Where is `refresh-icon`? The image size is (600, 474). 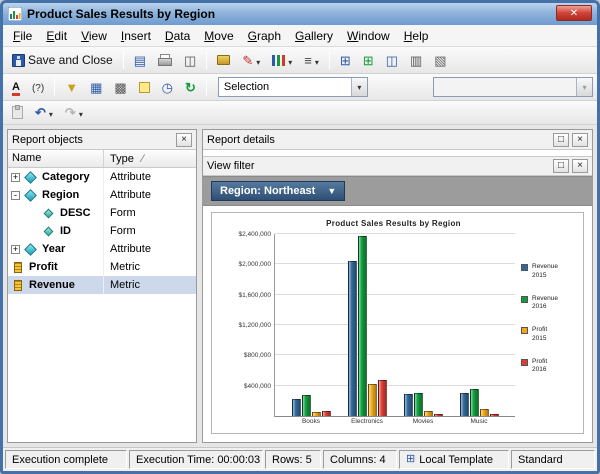 refresh-icon is located at coordinates (190, 87).